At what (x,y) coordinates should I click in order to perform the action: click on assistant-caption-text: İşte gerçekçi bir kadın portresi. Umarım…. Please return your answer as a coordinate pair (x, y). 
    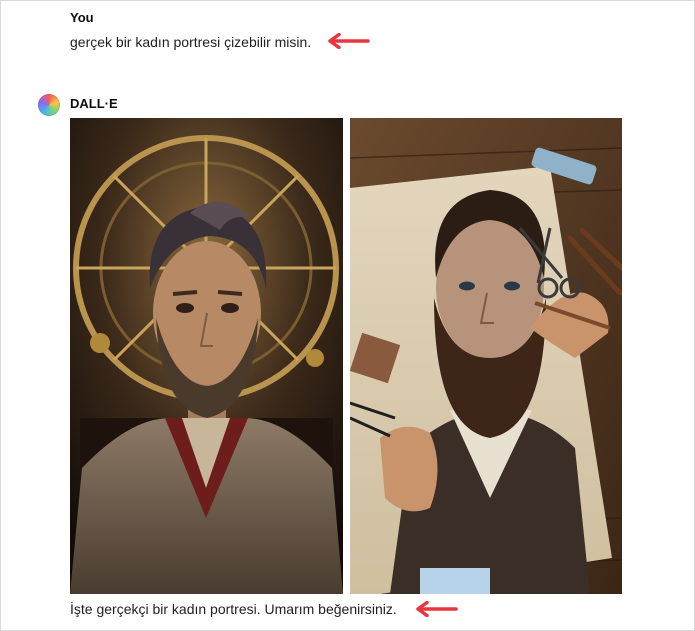
    Looking at the image, I should click on (233, 609).